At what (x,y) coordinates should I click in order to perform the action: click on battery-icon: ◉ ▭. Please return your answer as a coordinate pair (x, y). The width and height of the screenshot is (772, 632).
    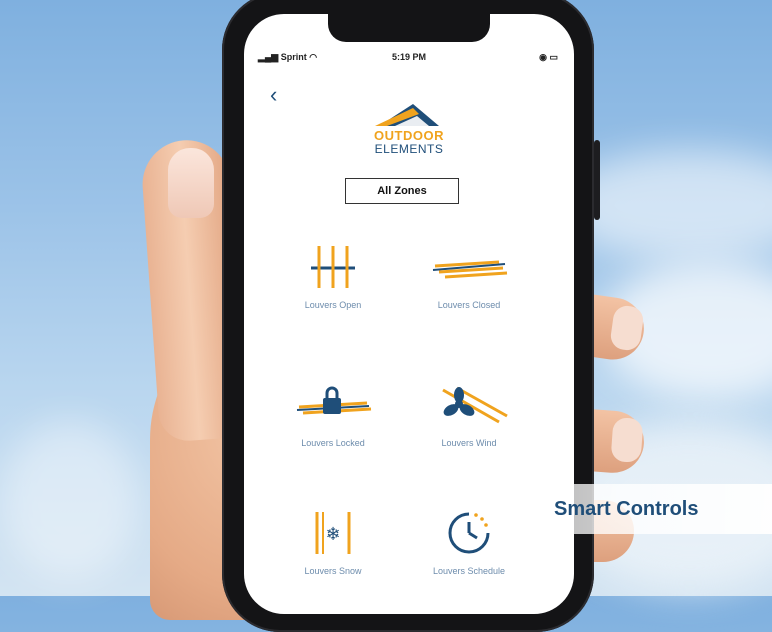
    Looking at the image, I should click on (548, 57).